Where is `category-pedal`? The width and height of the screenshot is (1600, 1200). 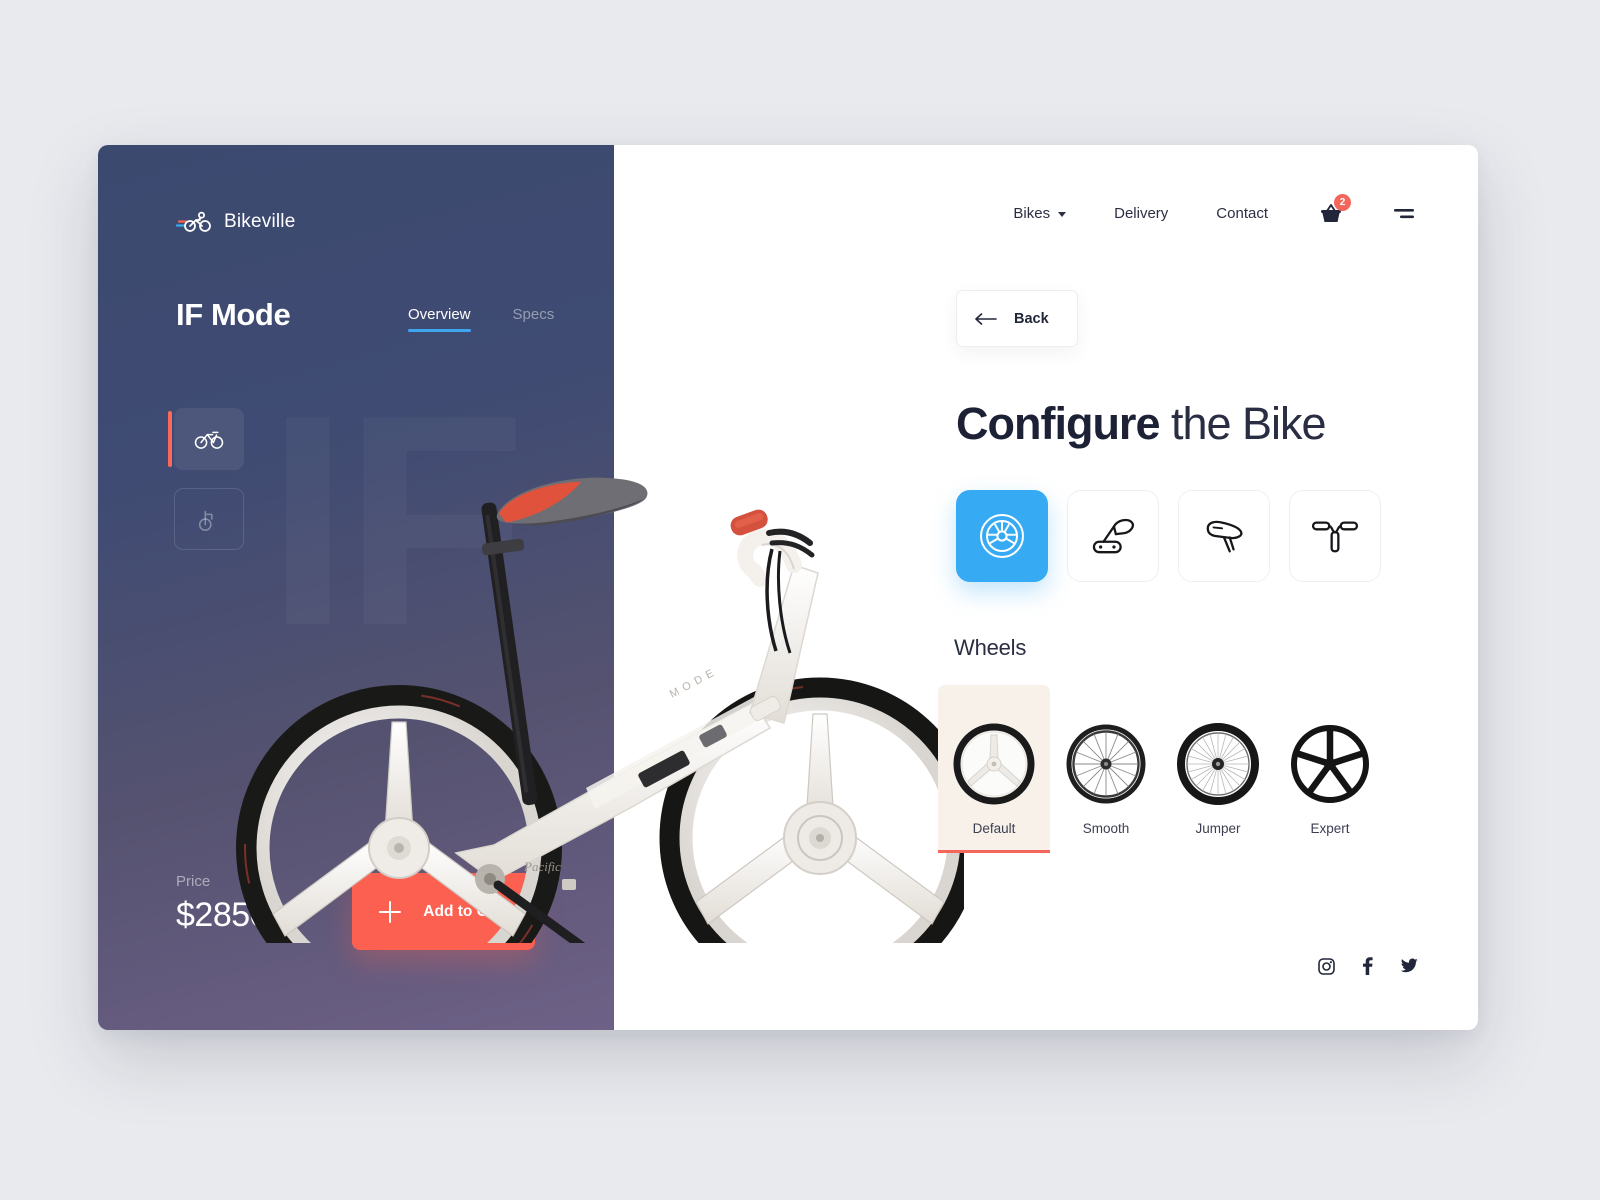 category-pedal is located at coordinates (1113, 536).